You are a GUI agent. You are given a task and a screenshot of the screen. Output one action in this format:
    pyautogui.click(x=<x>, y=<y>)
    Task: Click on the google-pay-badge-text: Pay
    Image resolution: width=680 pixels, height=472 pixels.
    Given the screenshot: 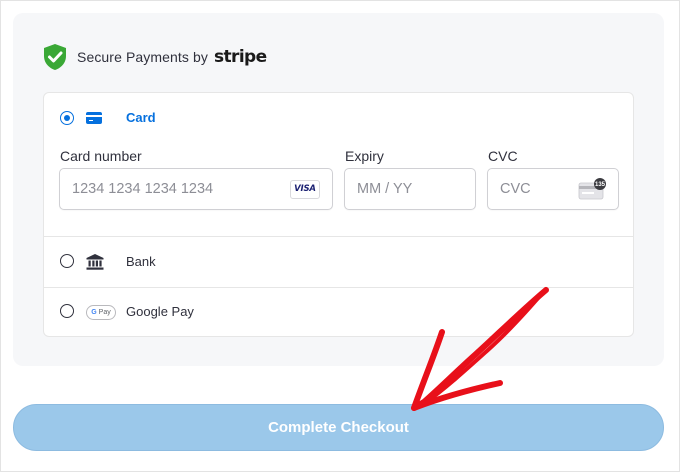 What is the action you would take?
    pyautogui.click(x=104, y=312)
    